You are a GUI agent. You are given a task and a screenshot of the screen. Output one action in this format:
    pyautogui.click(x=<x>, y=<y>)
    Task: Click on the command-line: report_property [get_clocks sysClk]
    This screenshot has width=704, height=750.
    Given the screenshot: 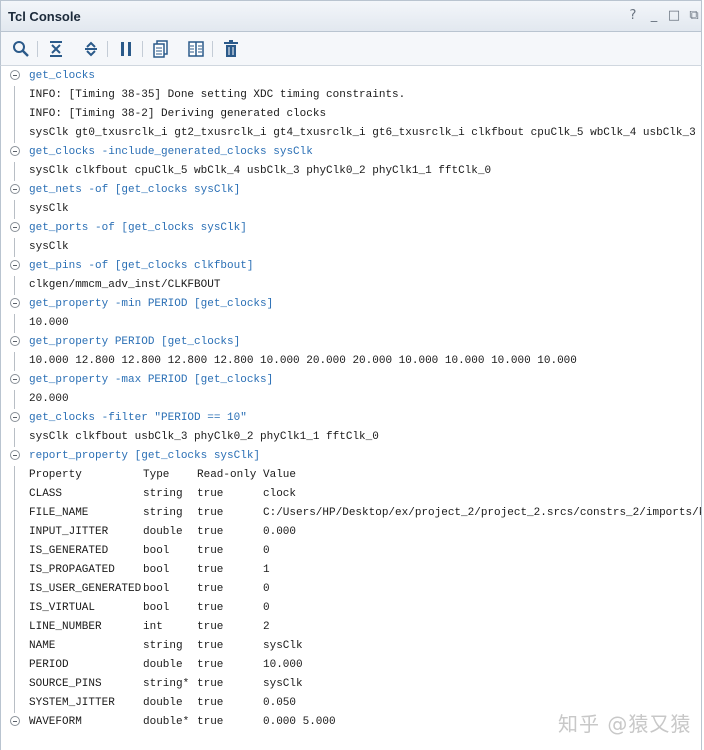 What is the action you would take?
    pyautogui.click(x=351, y=456)
    